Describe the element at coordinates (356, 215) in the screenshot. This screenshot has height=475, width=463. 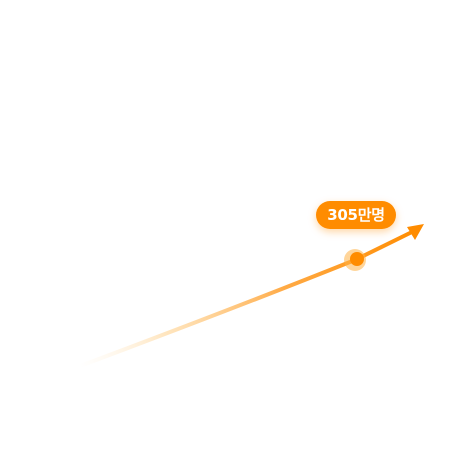
I see `value-badge: 305만명` at that location.